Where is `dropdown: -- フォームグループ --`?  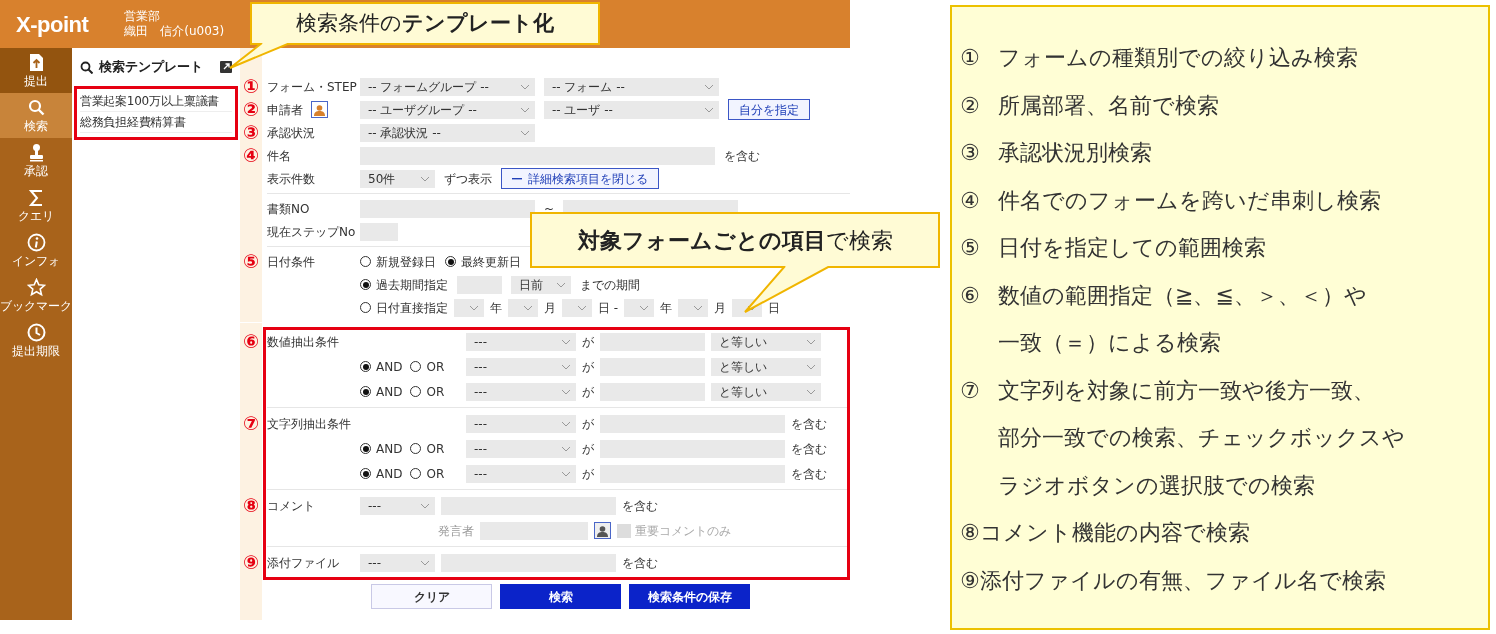 dropdown: -- フォームグループ -- is located at coordinates (447, 86).